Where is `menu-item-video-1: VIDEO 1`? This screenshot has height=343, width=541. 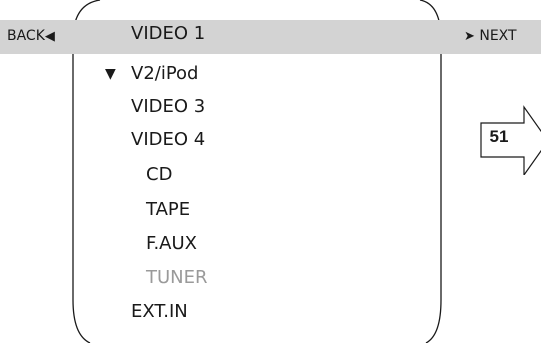 menu-item-video-1: VIDEO 1 is located at coordinates (168, 34).